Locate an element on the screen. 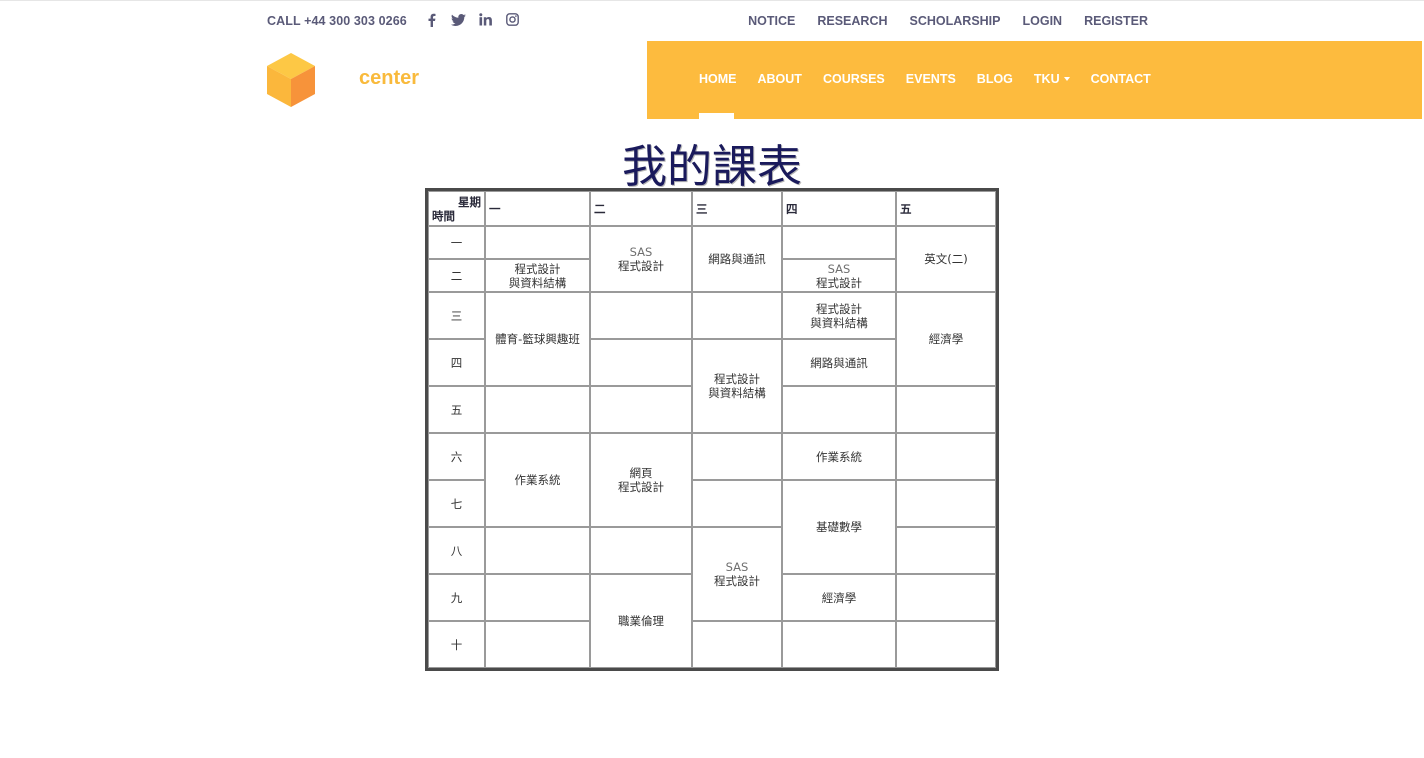 The image size is (1424, 758). top-border is located at coordinates (712, 0).